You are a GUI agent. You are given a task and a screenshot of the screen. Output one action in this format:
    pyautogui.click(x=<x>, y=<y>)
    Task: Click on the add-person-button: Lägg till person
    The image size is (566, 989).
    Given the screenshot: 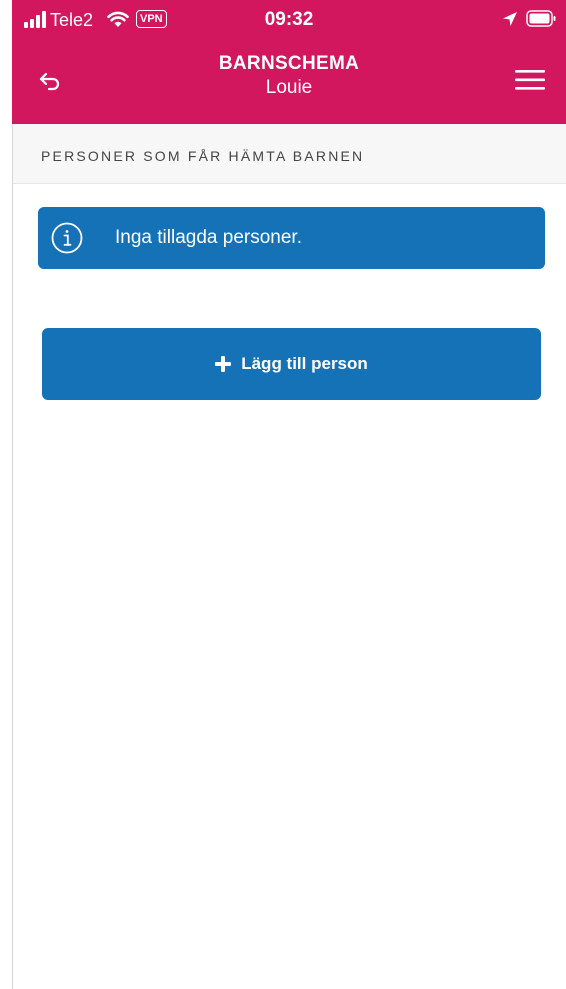 What is the action you would take?
    pyautogui.click(x=291, y=364)
    